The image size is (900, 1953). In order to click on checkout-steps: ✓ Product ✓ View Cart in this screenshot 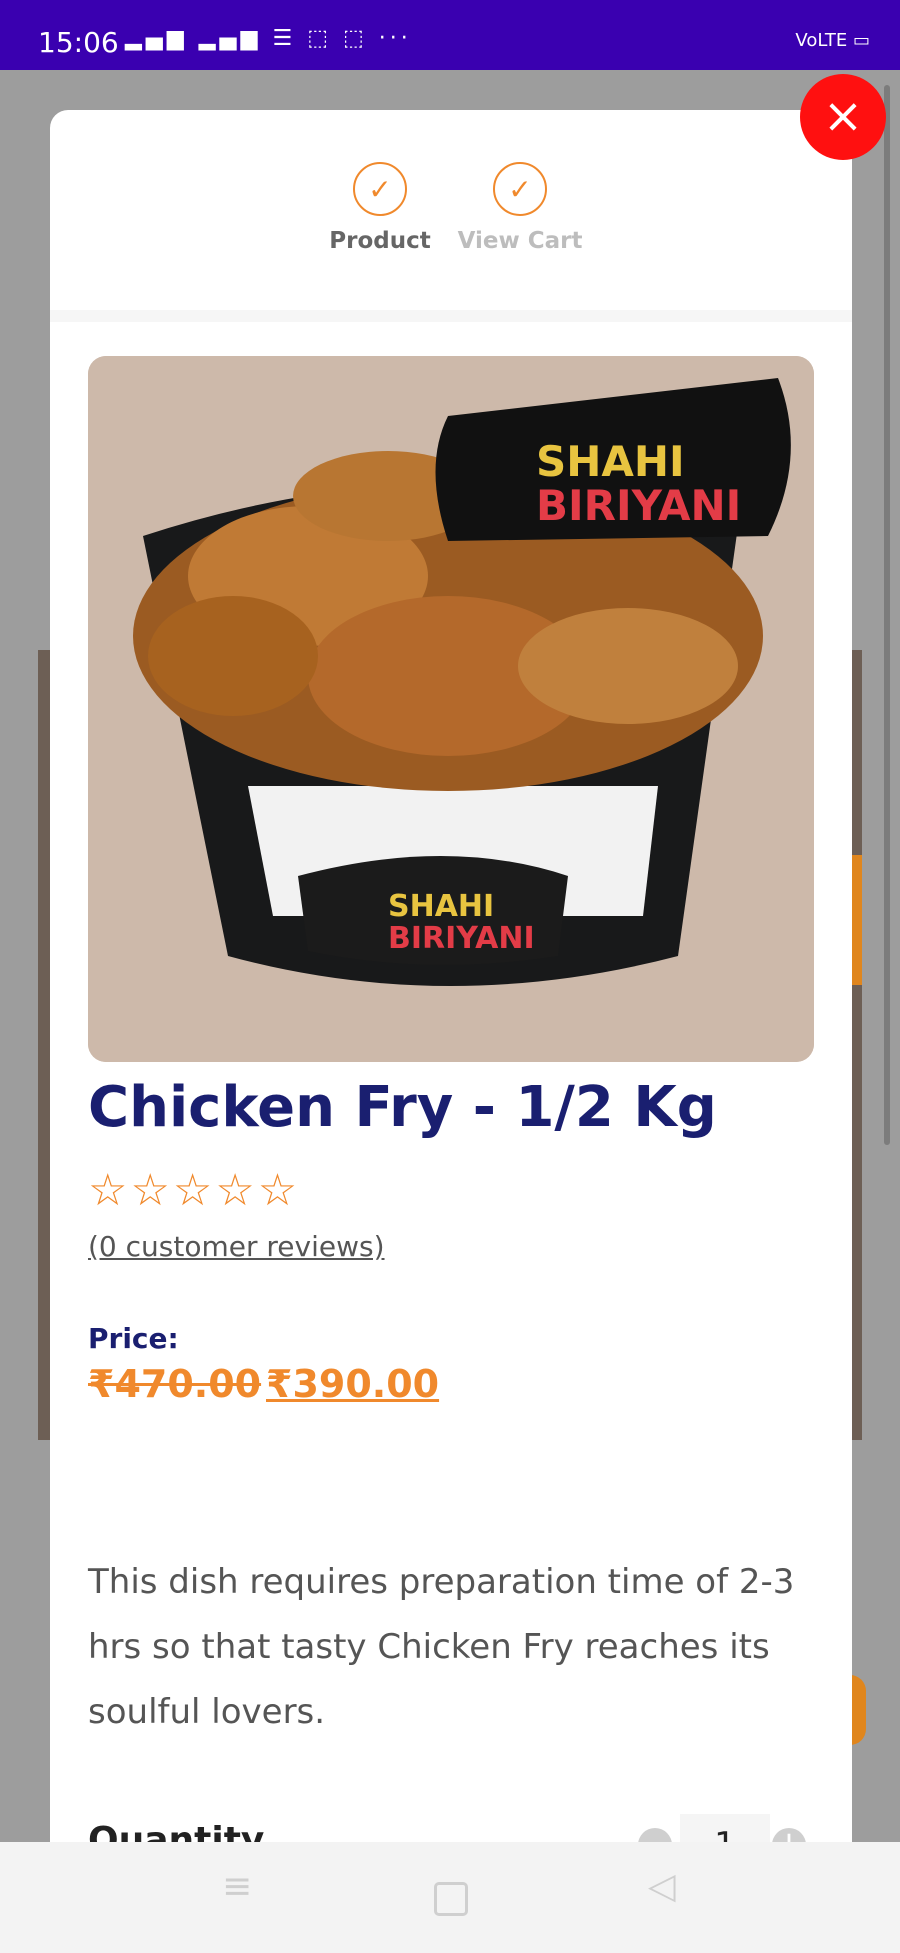, I will do `click(451, 232)`.